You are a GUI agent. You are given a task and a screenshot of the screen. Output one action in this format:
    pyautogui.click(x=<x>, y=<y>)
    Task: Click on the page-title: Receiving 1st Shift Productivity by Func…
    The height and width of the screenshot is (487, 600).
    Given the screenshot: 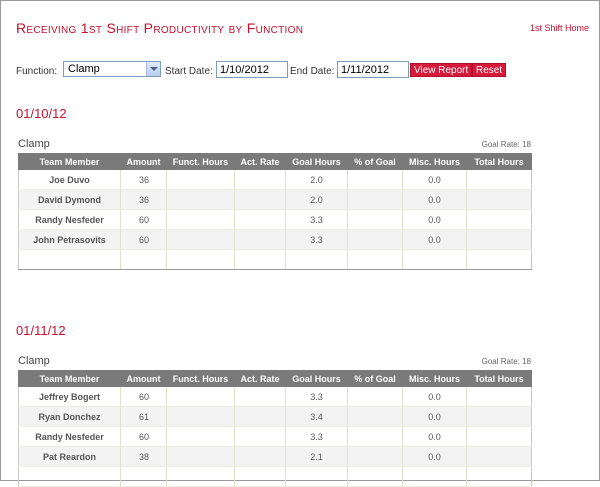 What is the action you would take?
    pyautogui.click(x=160, y=28)
    